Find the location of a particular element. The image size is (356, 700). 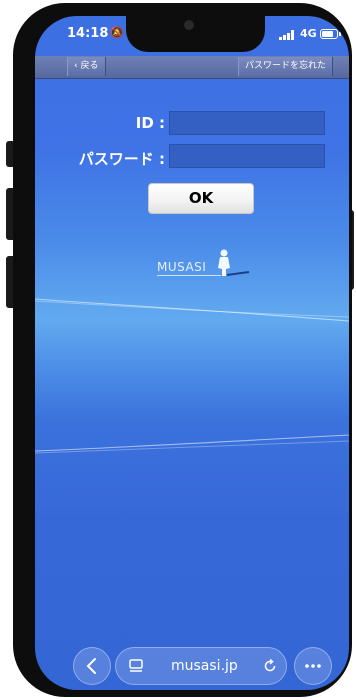

browser-toolbar: musasi.jp is located at coordinates (192, 662).